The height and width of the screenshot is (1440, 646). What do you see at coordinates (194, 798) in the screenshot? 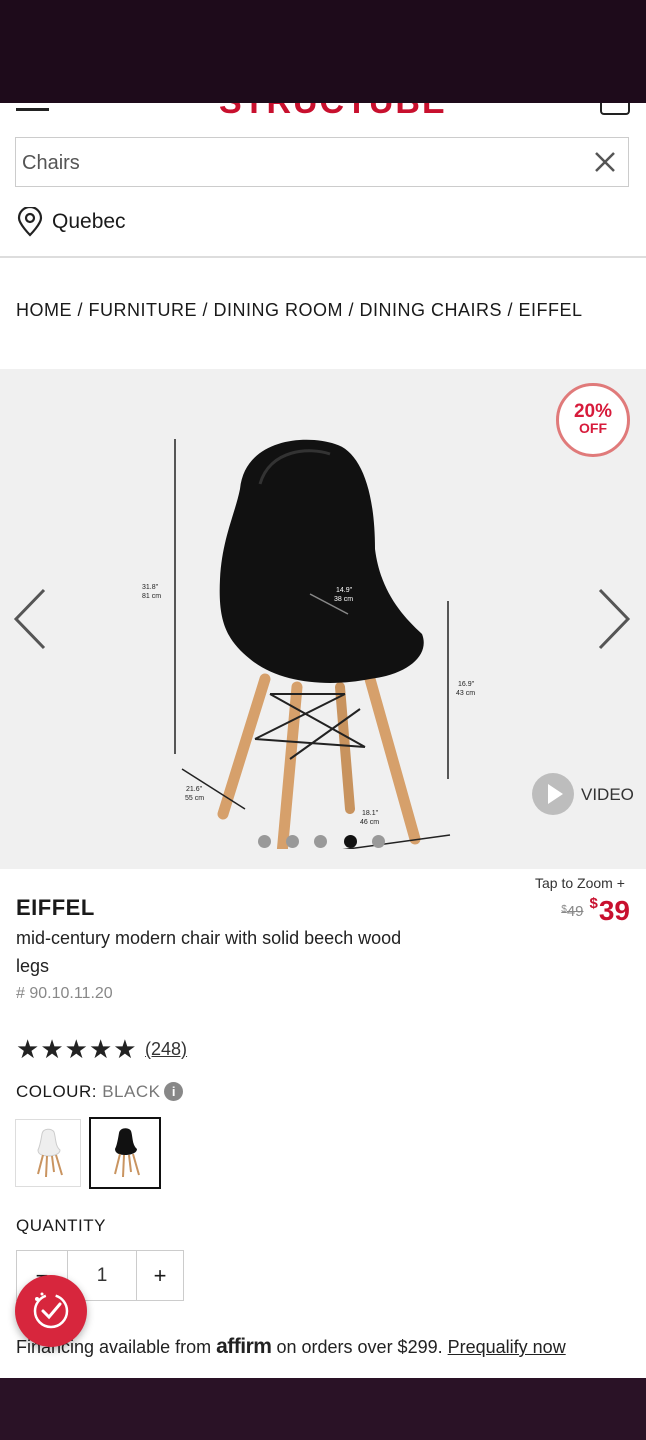
I see `dim-depth-cm: 55 cm` at bounding box center [194, 798].